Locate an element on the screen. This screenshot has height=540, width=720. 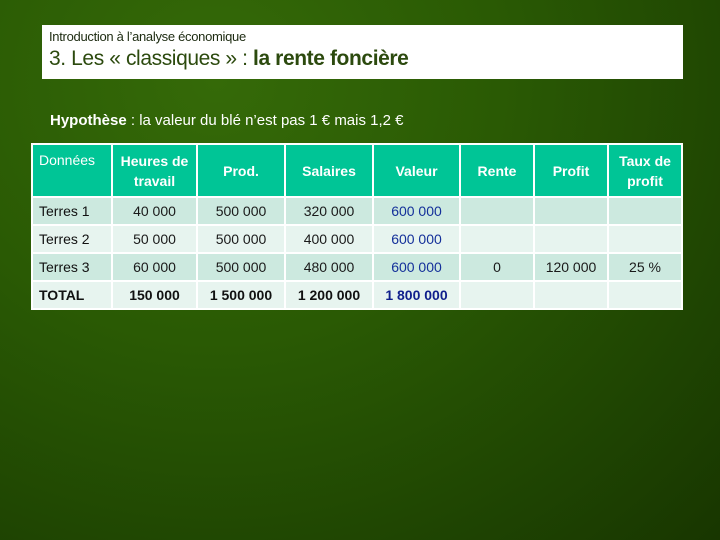
slide-subtitle: Introduction à l’analyse économique is located at coordinates (147, 36).